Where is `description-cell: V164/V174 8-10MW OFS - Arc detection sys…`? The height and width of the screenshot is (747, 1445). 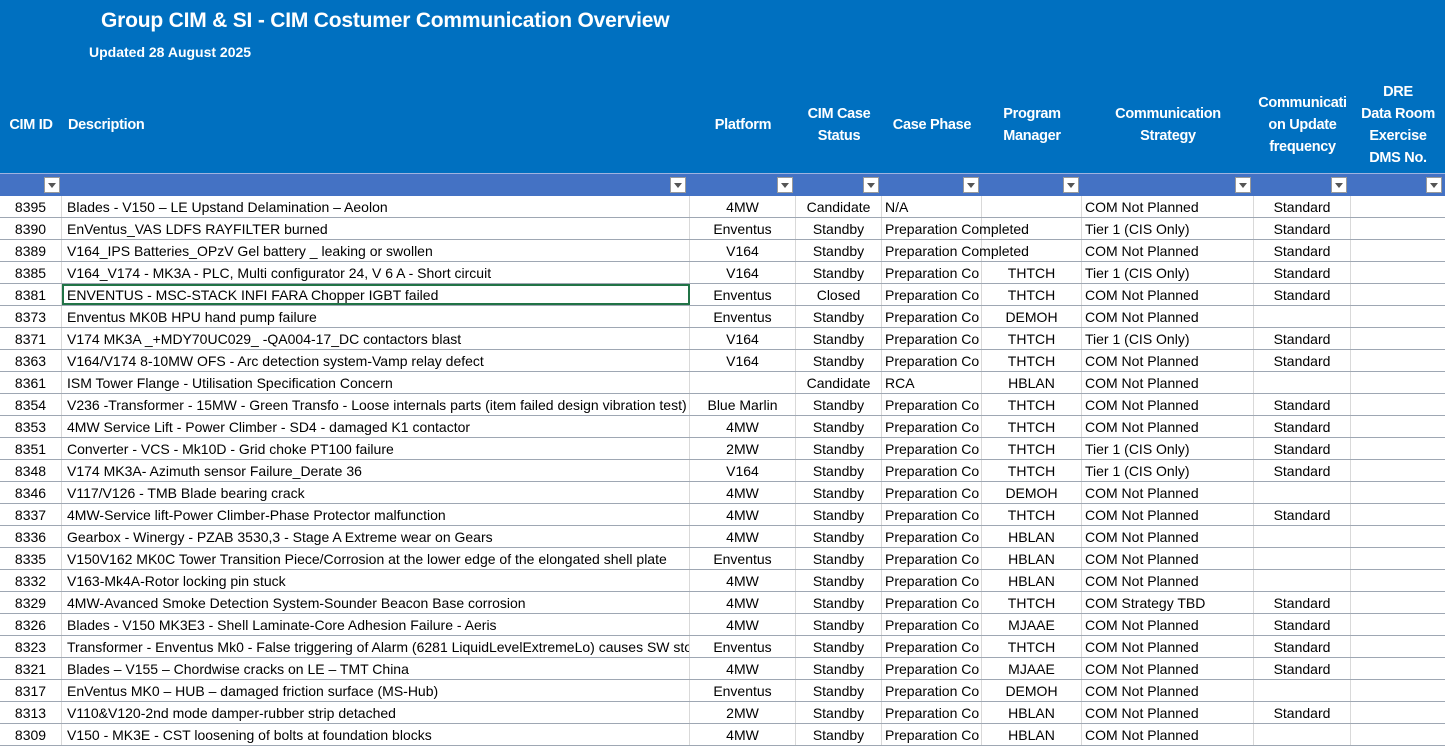
description-cell: V164/V174 8-10MW OFS - Arc detection sys… is located at coordinates (376, 360).